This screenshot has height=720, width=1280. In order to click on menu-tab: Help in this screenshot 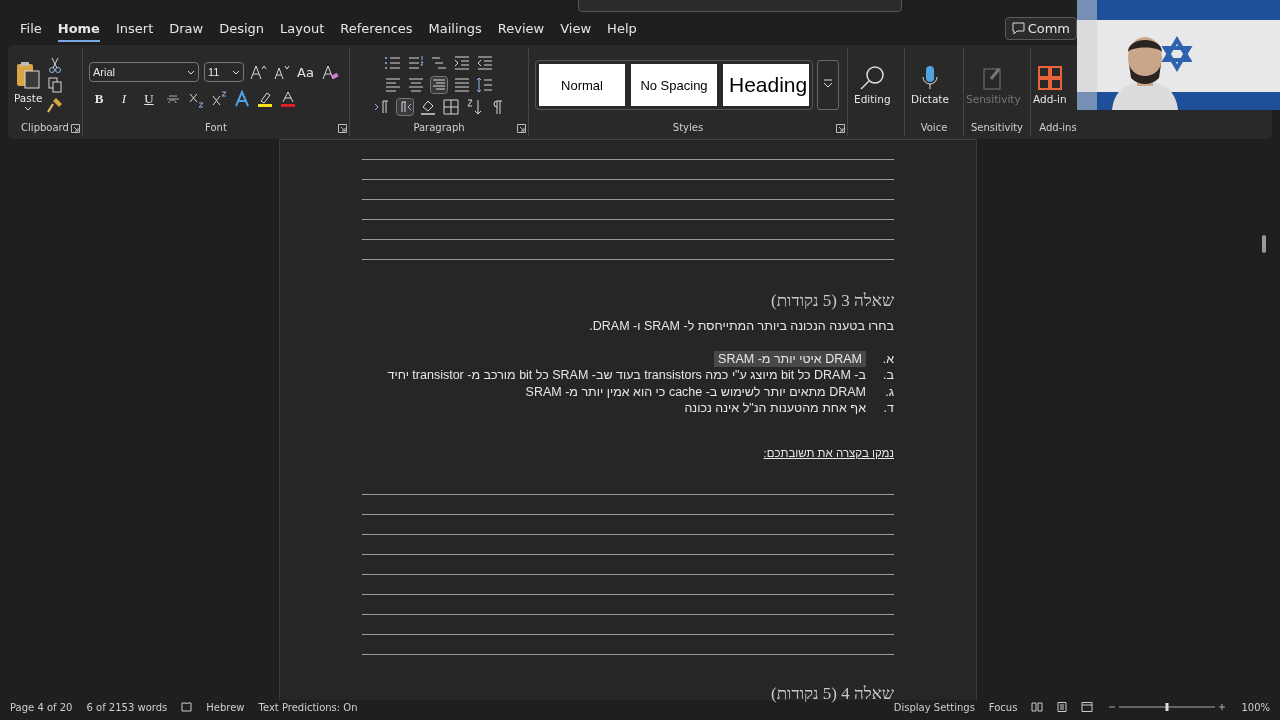, I will do `click(622, 28)`.